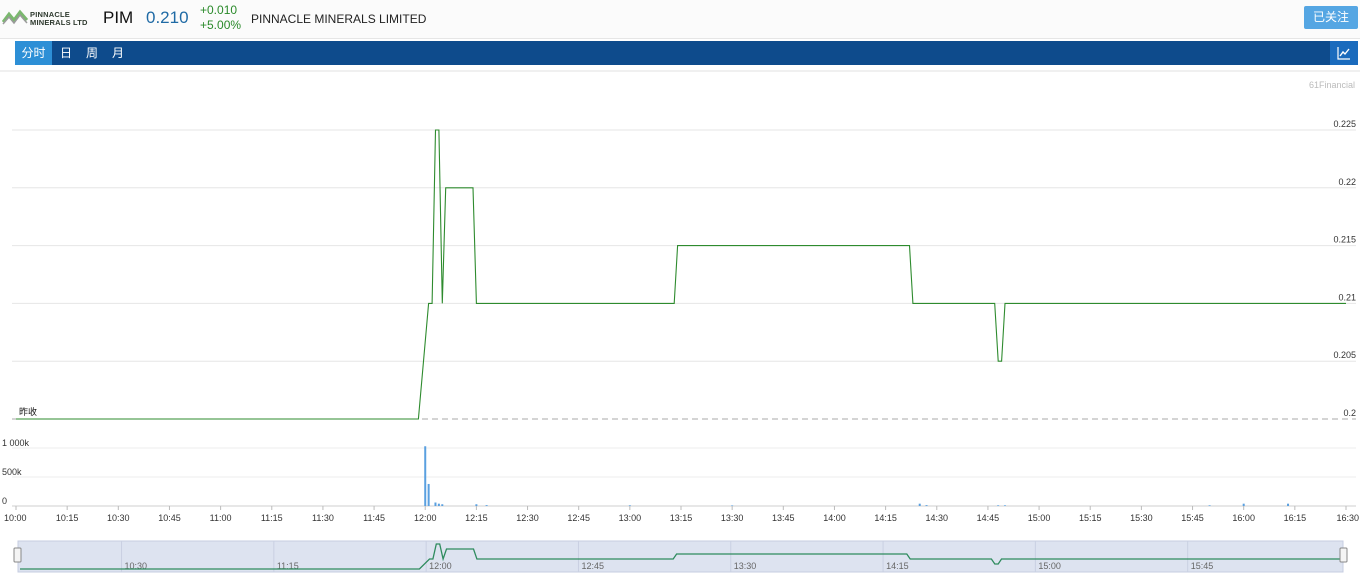 The height and width of the screenshot is (581, 1360). I want to click on navigator-tick-label: 12:00, so click(440, 566).